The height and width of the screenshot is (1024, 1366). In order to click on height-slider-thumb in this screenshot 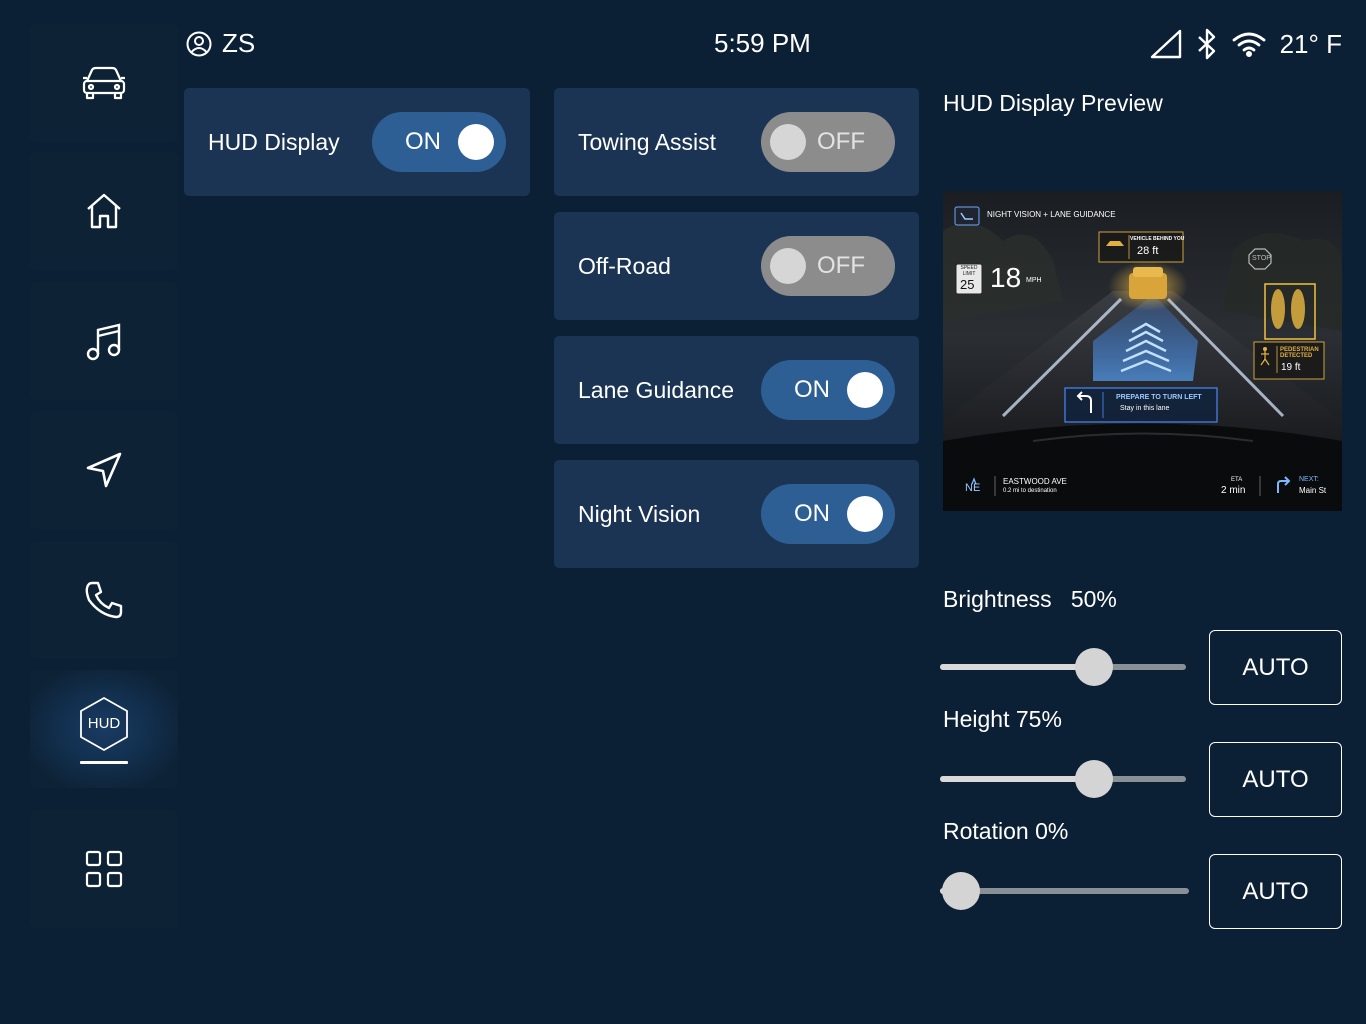, I will do `click(1093, 779)`.